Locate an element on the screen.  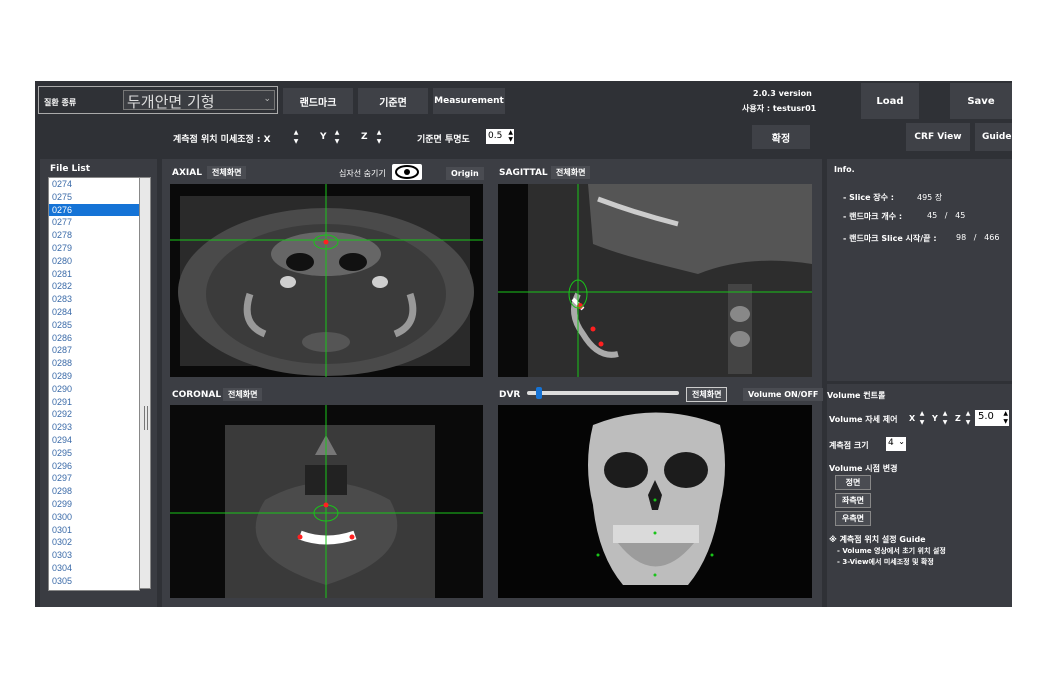
slider-thumb is located at coordinates (538, 393).